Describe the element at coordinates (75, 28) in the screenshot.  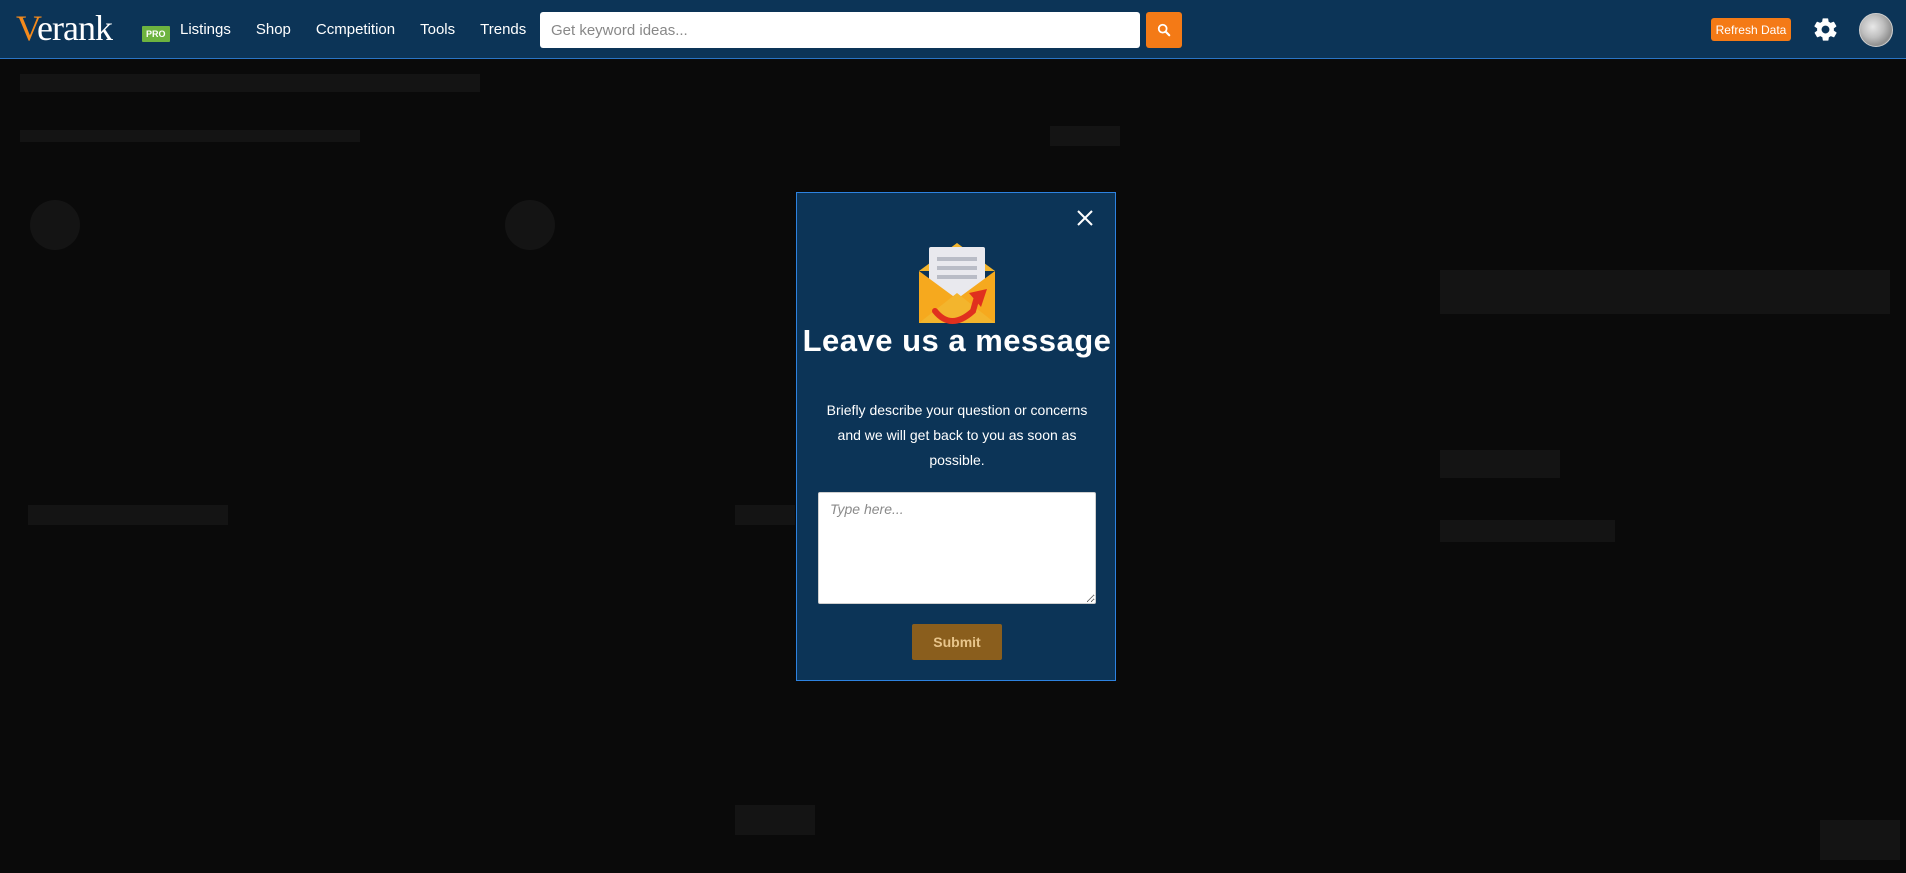
I see `logo-text: erank` at that location.